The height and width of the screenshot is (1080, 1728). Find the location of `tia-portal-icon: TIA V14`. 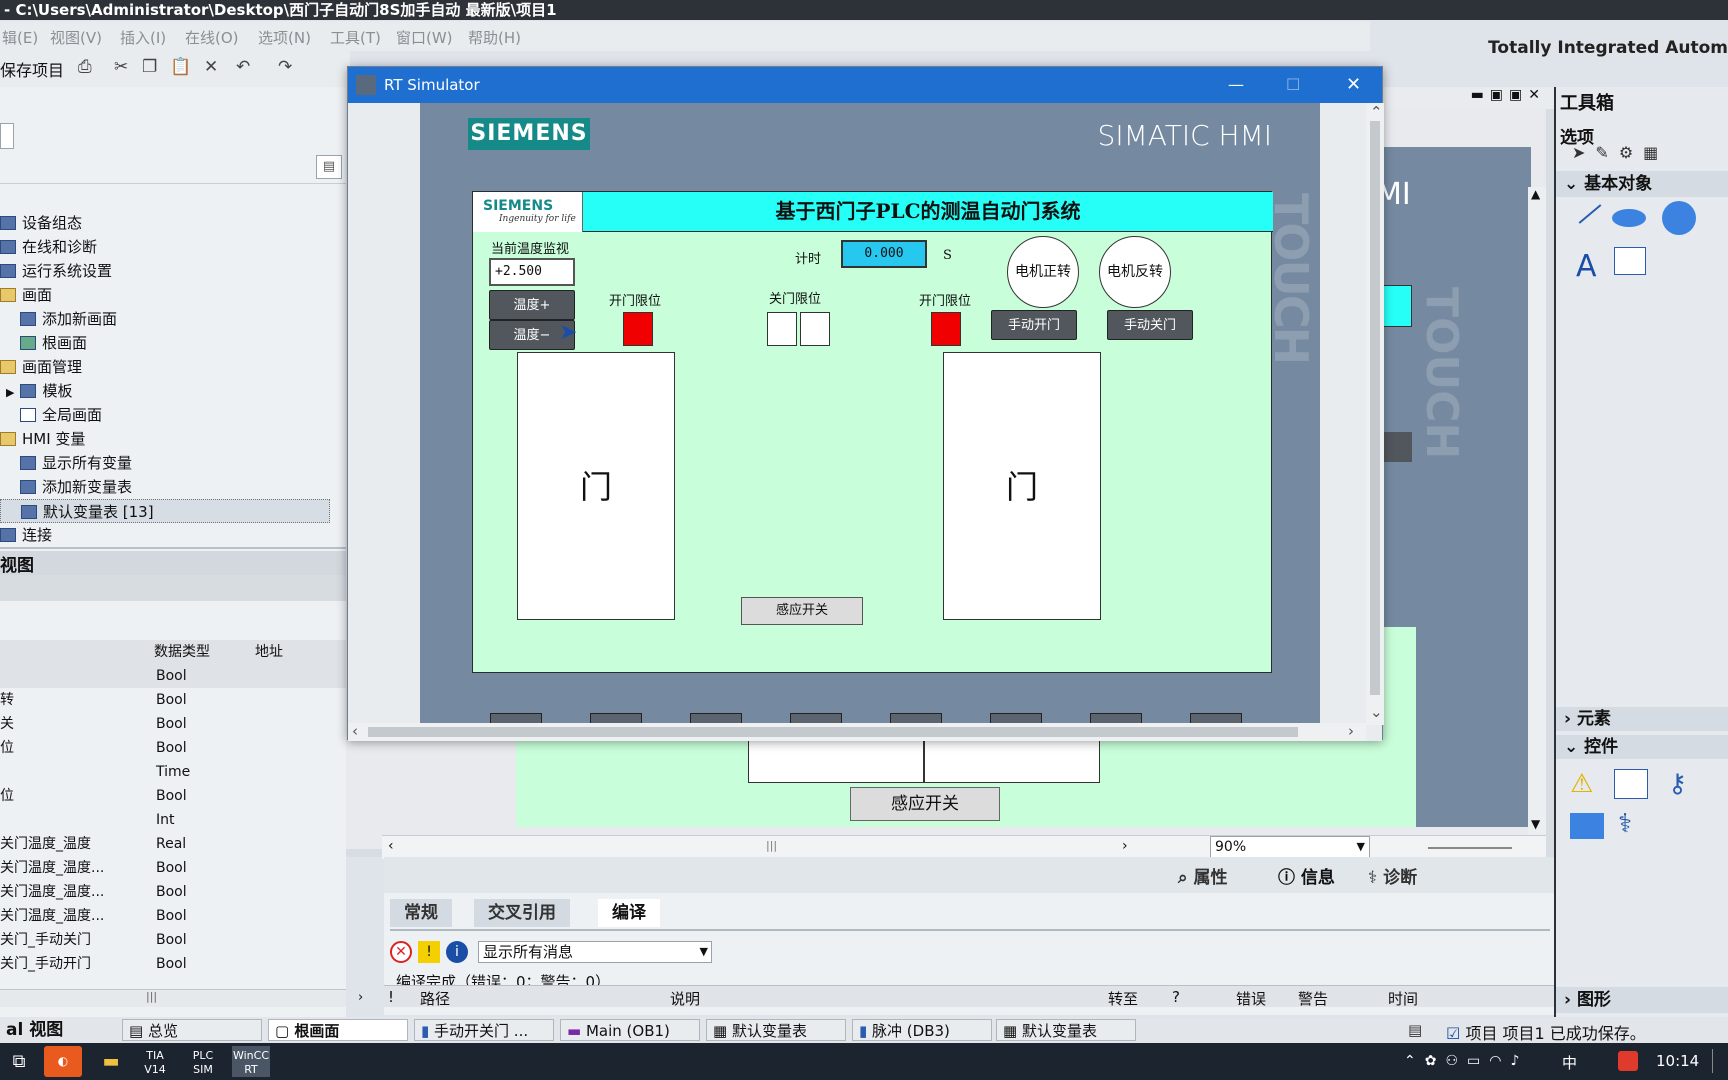

tia-portal-icon: TIA V14 is located at coordinates (155, 1061).